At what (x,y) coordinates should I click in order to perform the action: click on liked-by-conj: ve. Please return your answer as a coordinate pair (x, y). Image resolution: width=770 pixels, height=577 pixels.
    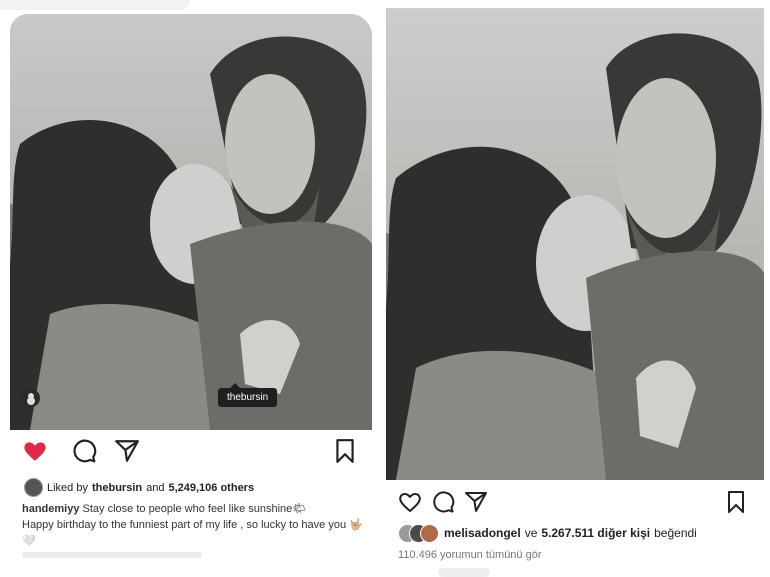
    Looking at the image, I should click on (531, 533).